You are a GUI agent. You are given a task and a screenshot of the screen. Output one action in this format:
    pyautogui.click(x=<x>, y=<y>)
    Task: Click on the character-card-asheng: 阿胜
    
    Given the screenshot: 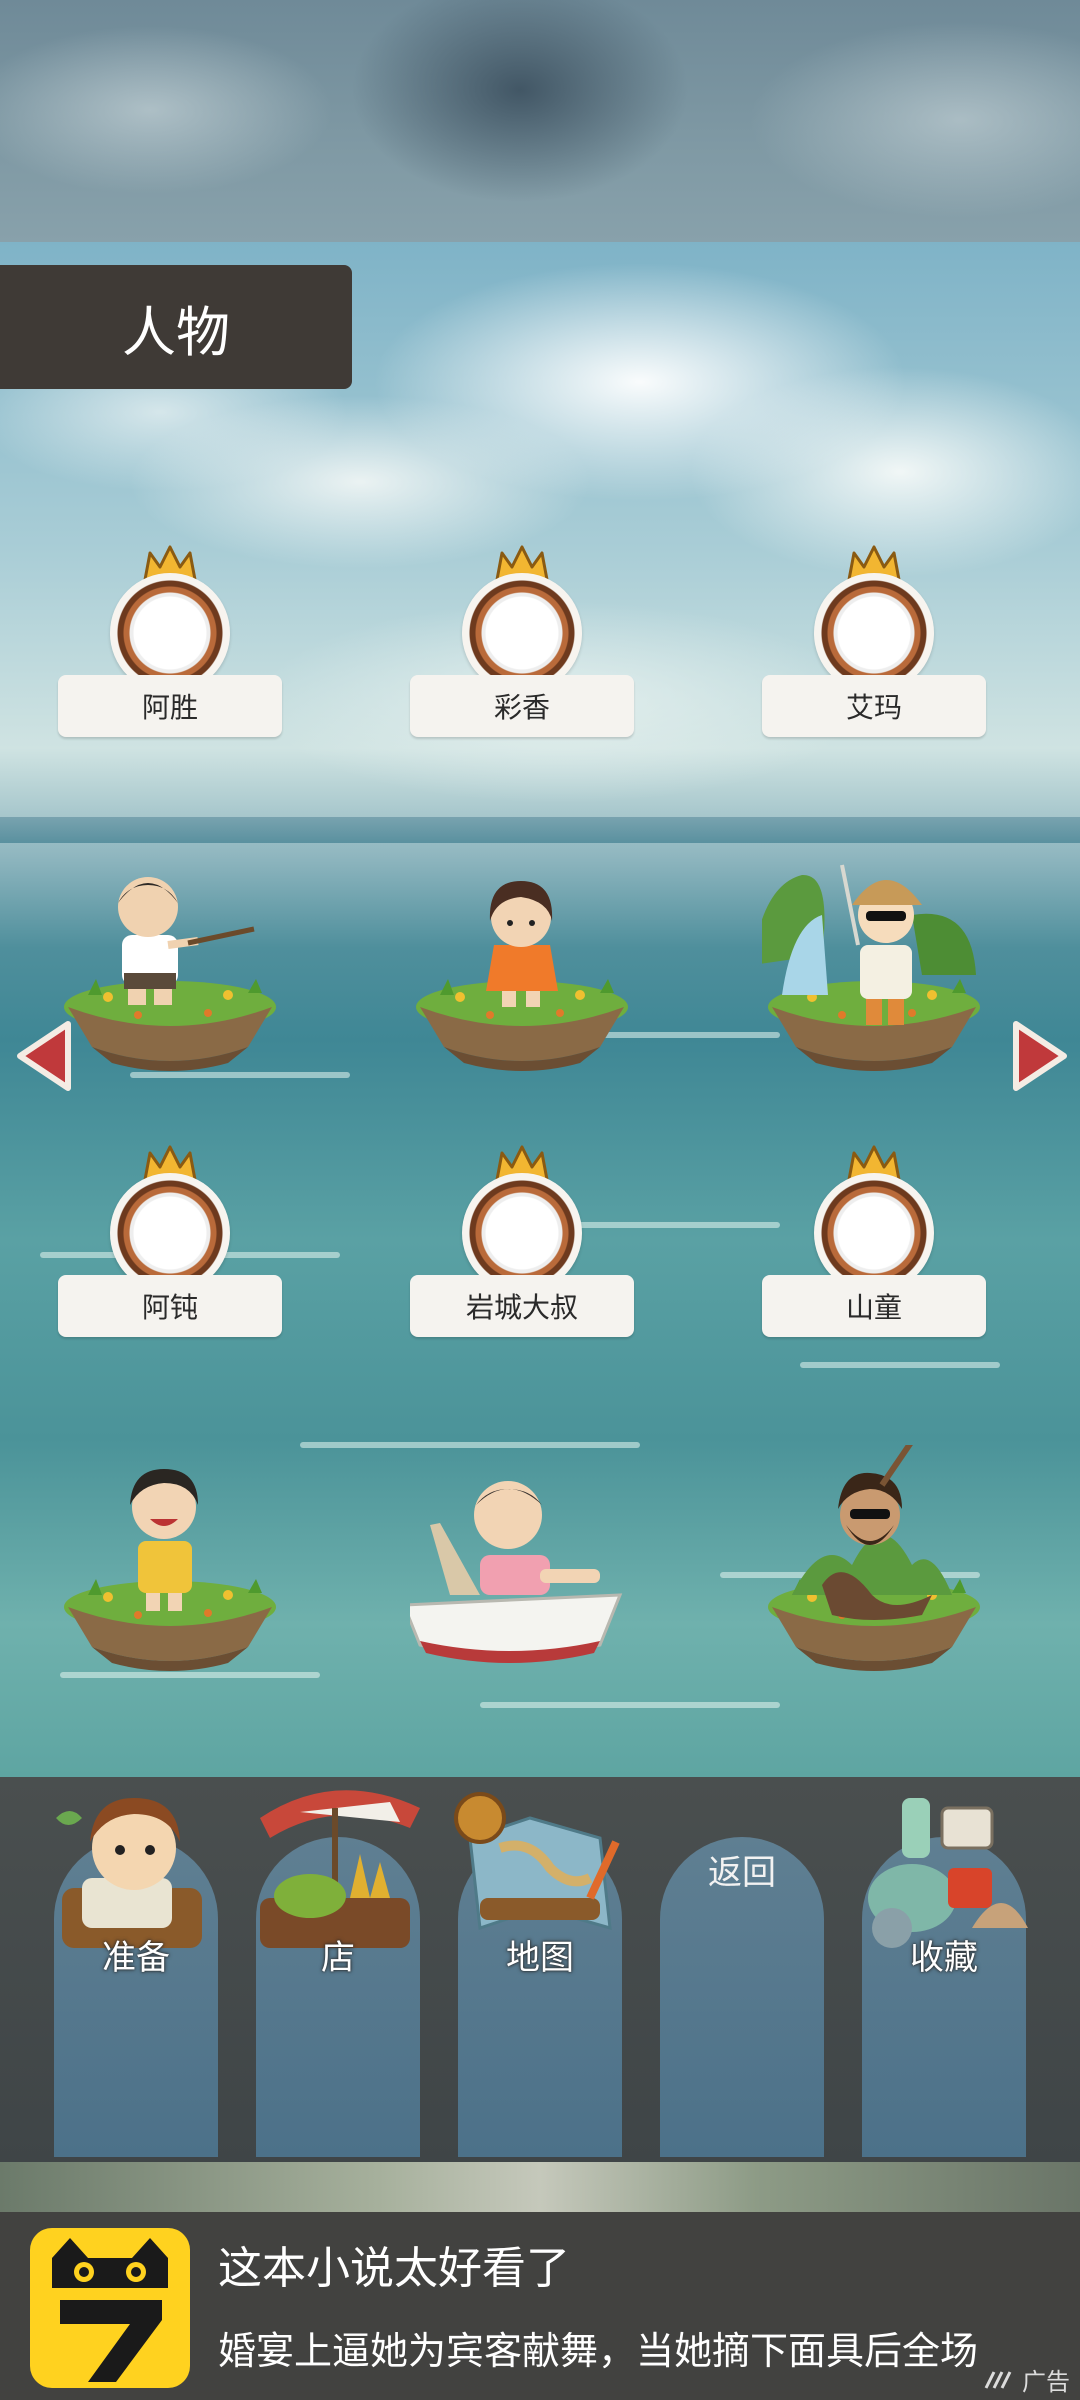 What is the action you would take?
    pyautogui.click(x=170, y=808)
    